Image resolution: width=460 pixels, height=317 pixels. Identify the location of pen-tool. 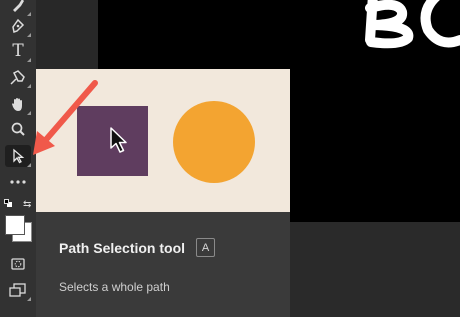
(18, 26).